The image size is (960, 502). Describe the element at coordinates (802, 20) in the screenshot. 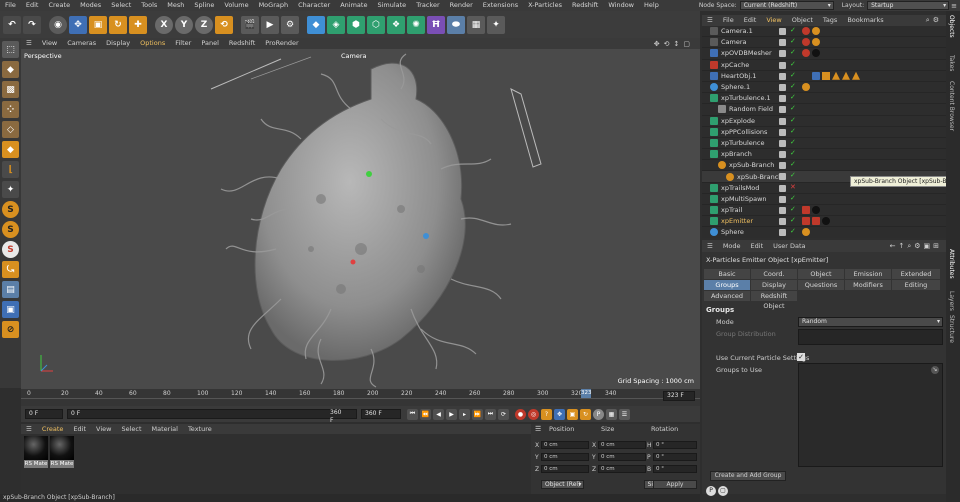

I see `om-menu-object: Object` at that location.